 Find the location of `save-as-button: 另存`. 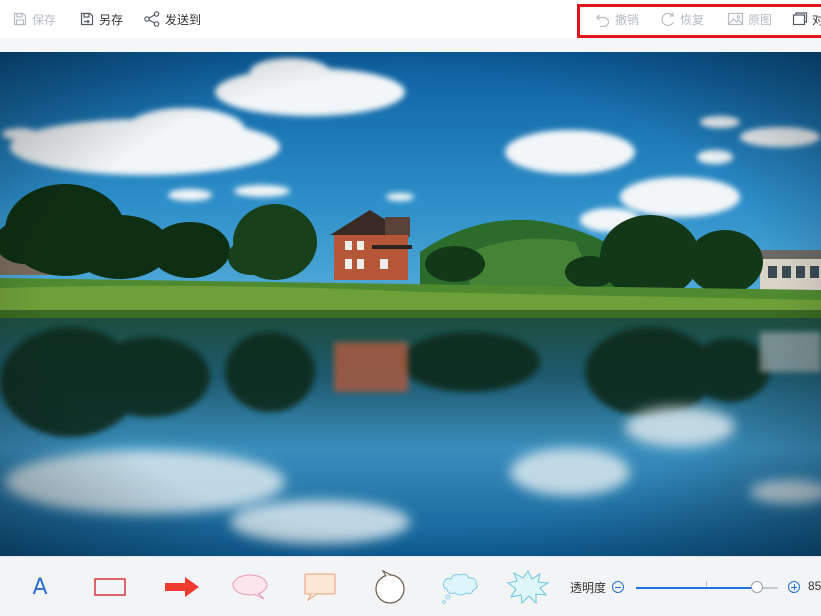

save-as-button: 另存 is located at coordinates (101, 19).